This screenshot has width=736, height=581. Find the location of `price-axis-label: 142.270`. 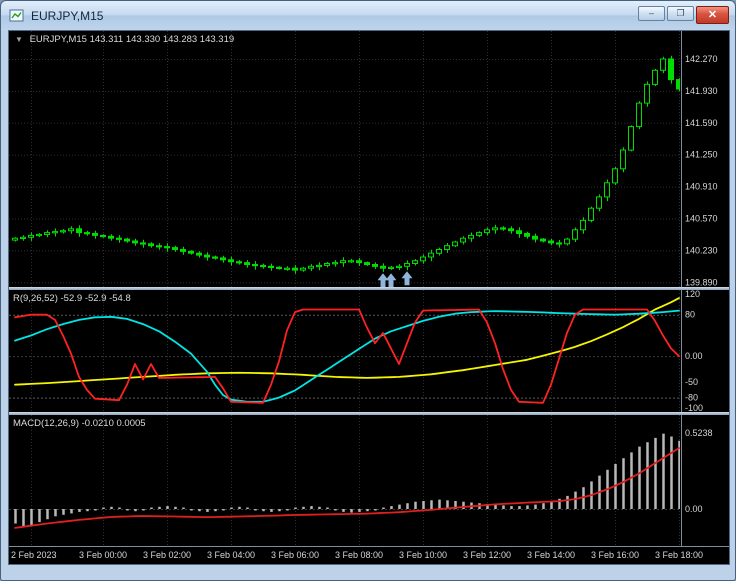

price-axis-label: 142.270 is located at coordinates (701, 59).